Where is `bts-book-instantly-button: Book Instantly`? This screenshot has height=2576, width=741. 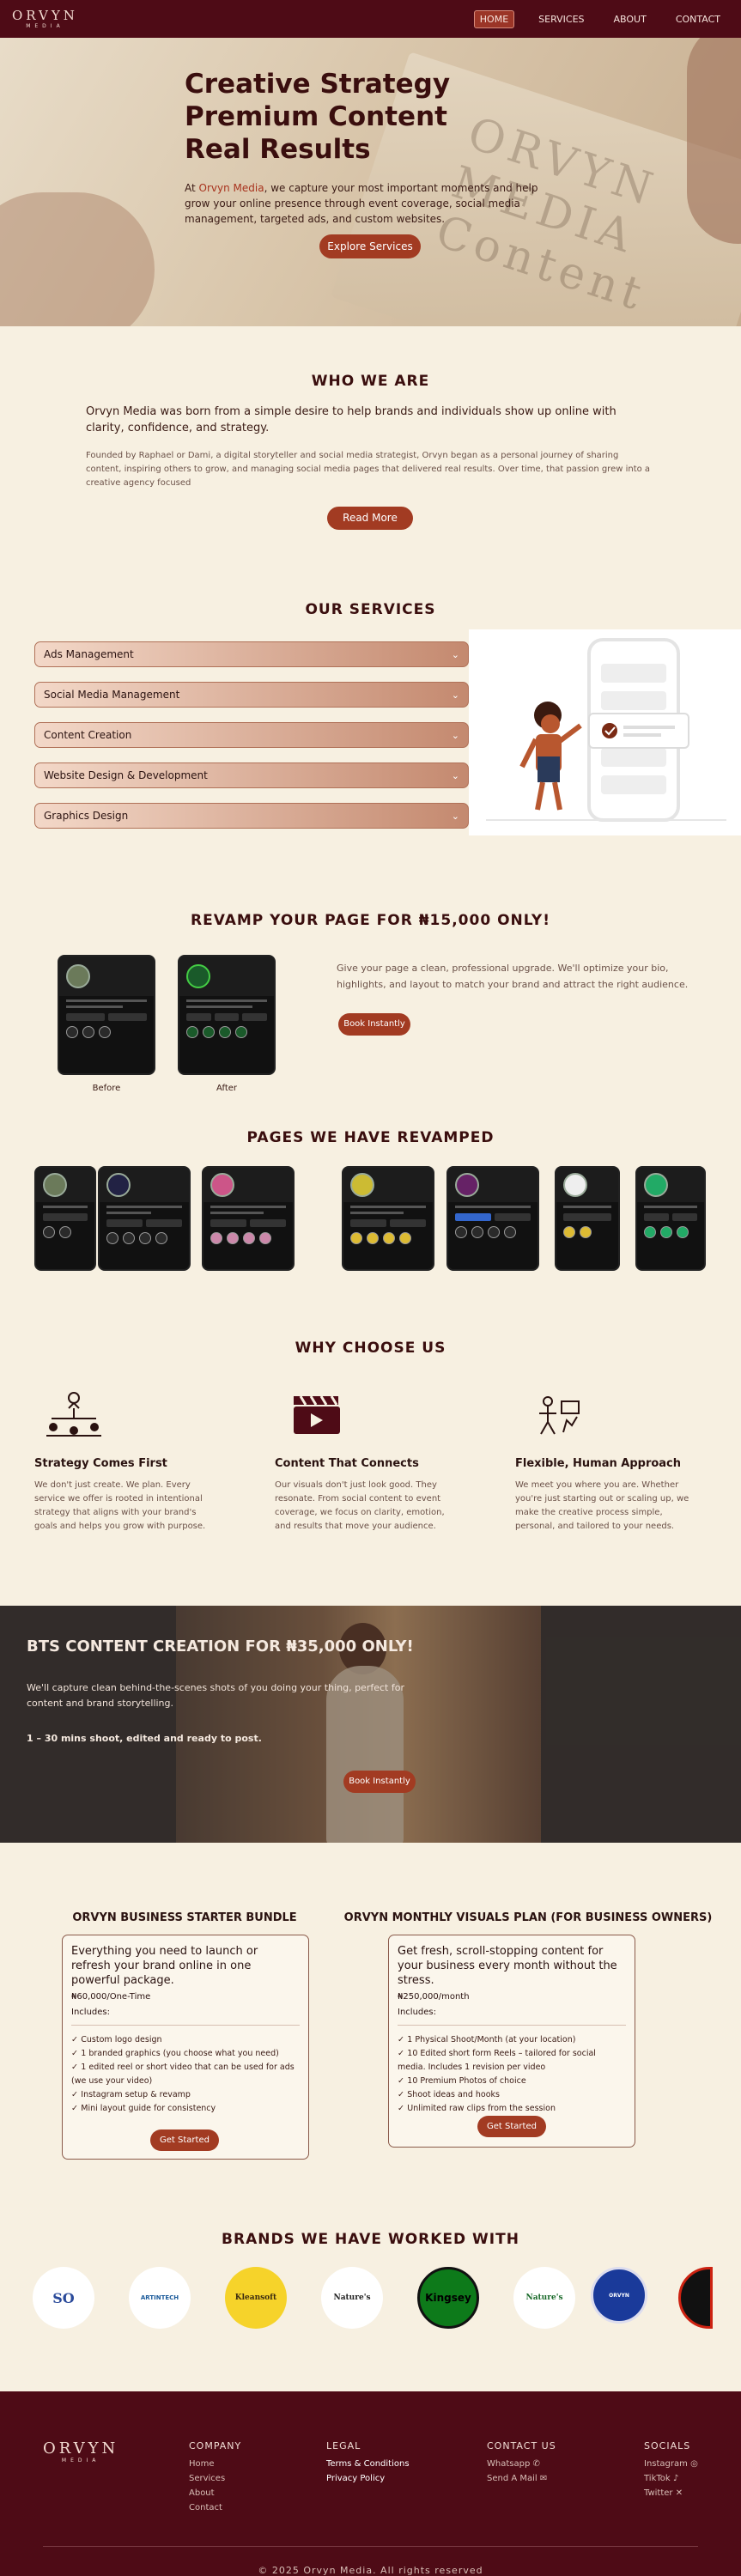 bts-book-instantly-button: Book Instantly is located at coordinates (379, 1782).